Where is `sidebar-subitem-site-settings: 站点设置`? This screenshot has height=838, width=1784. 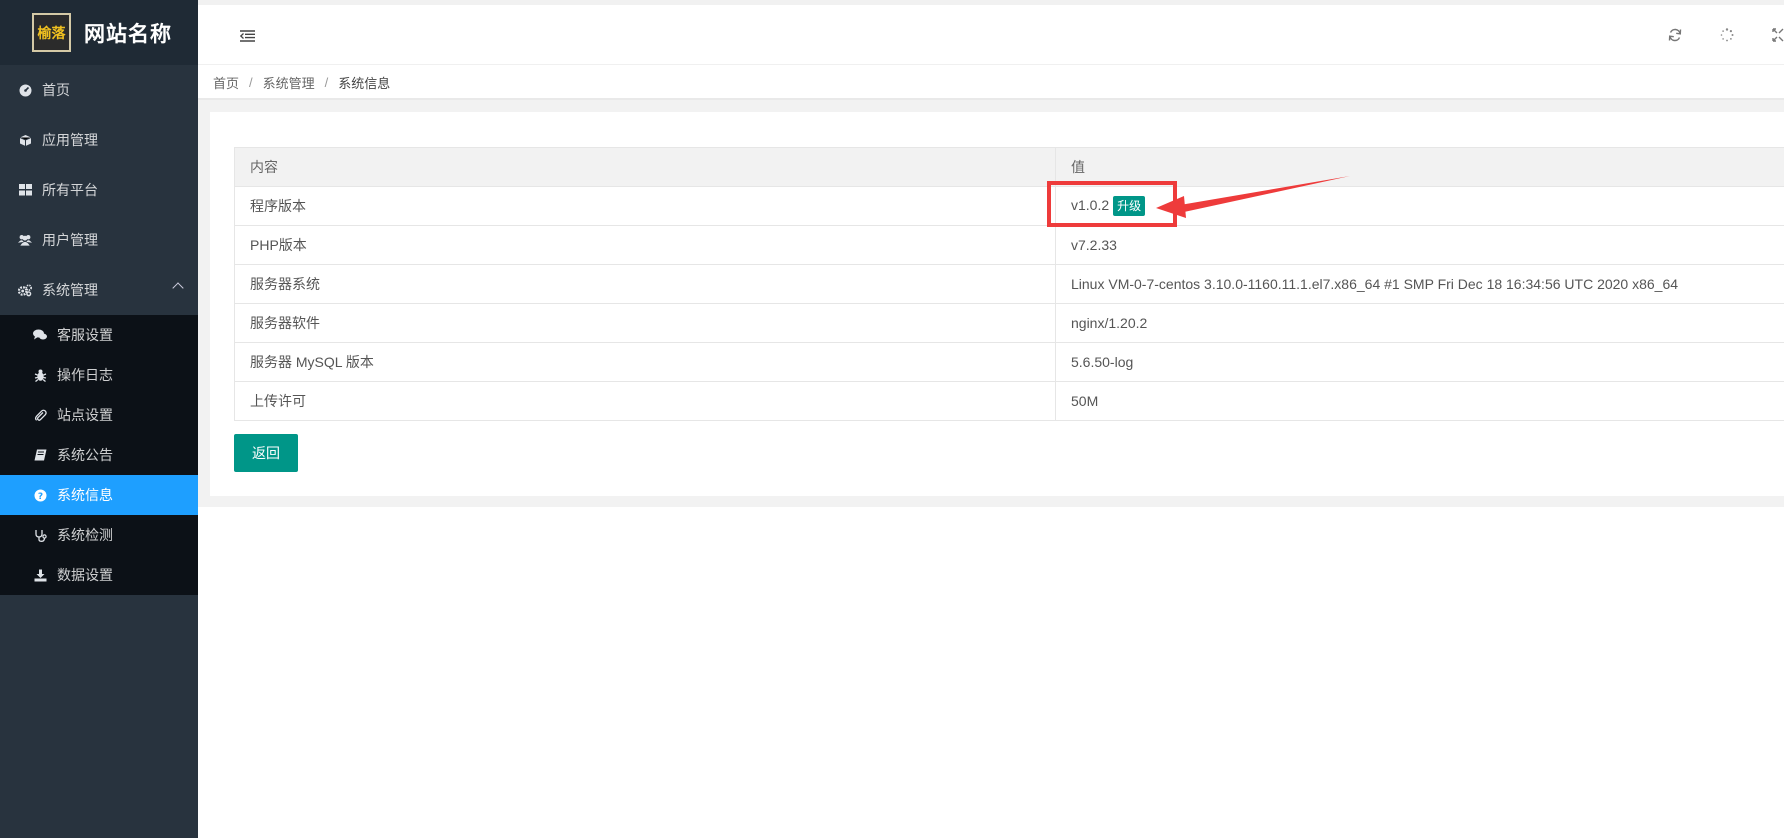 sidebar-subitem-site-settings: 站点设置 is located at coordinates (99, 415).